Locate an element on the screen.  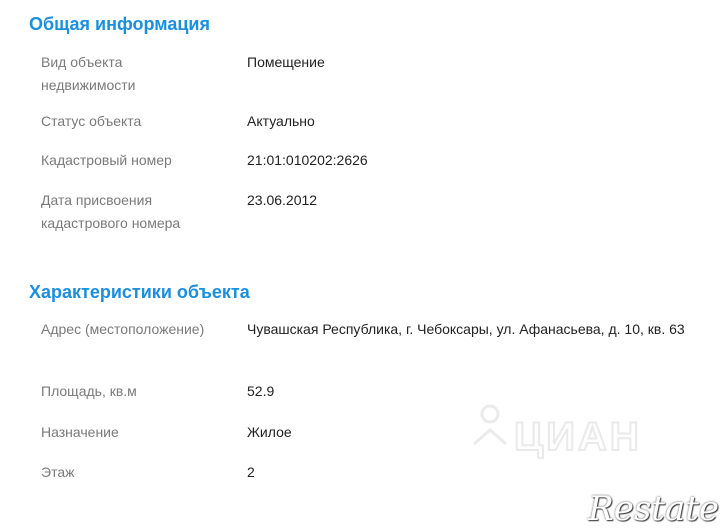
value-object-status: Актуально is located at coordinates (281, 121).